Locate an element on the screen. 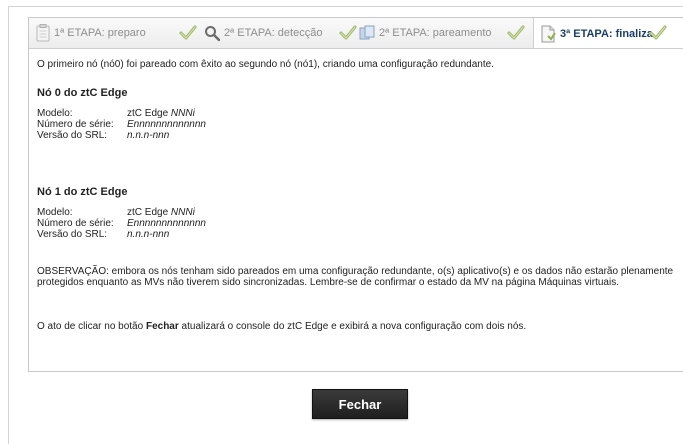 The height and width of the screenshot is (444, 683). step-pareamento: 2ª ETAPA: pareamento is located at coordinates (425, 33).